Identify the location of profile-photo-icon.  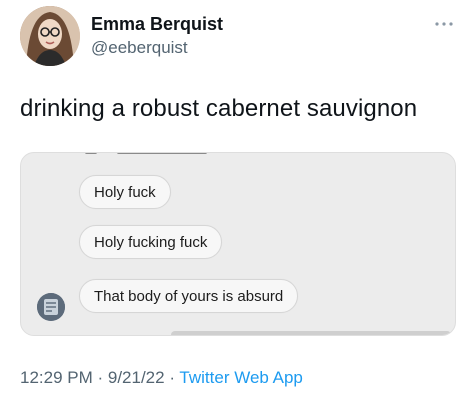
(50, 36).